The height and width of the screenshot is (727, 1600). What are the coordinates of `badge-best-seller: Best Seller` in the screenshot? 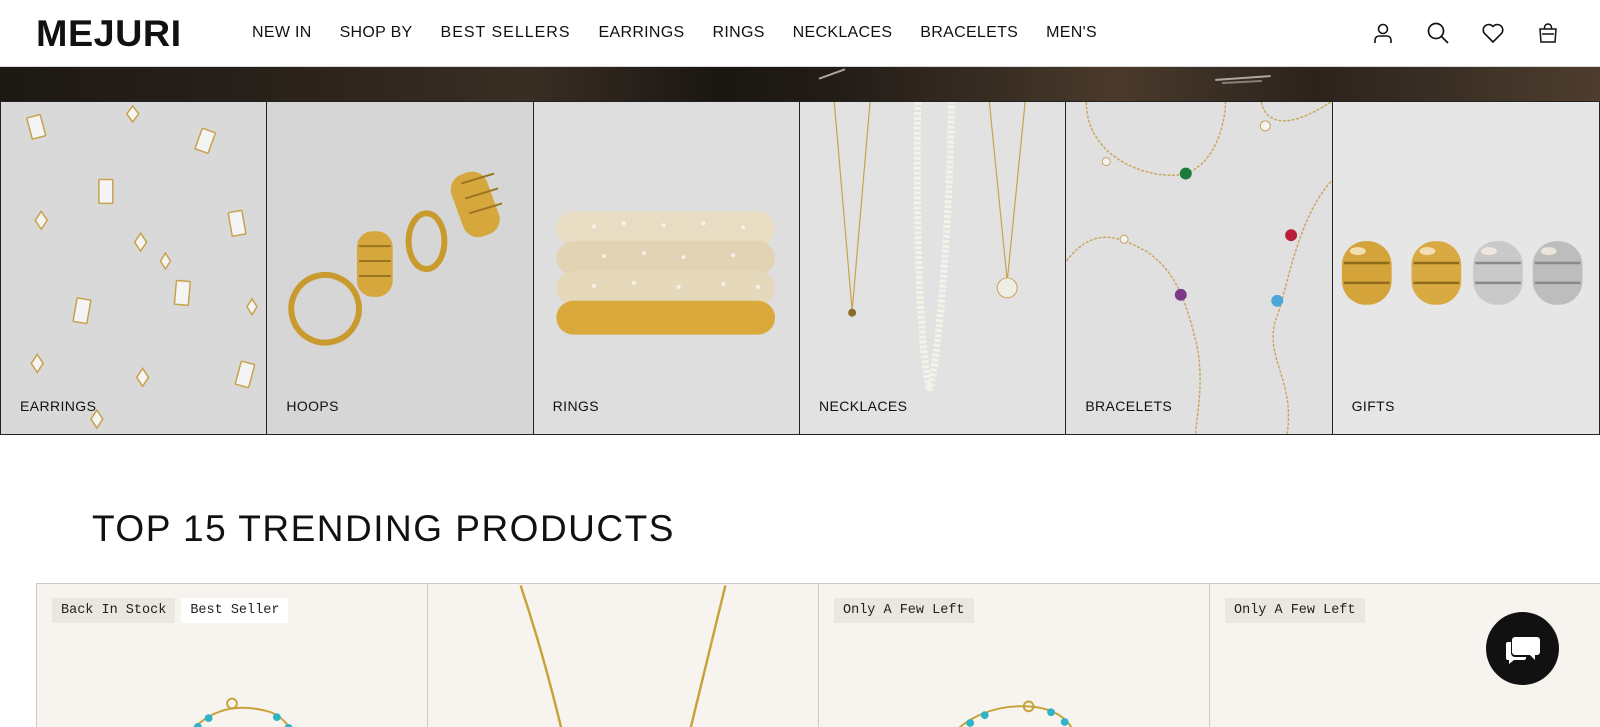 It's located at (235, 610).